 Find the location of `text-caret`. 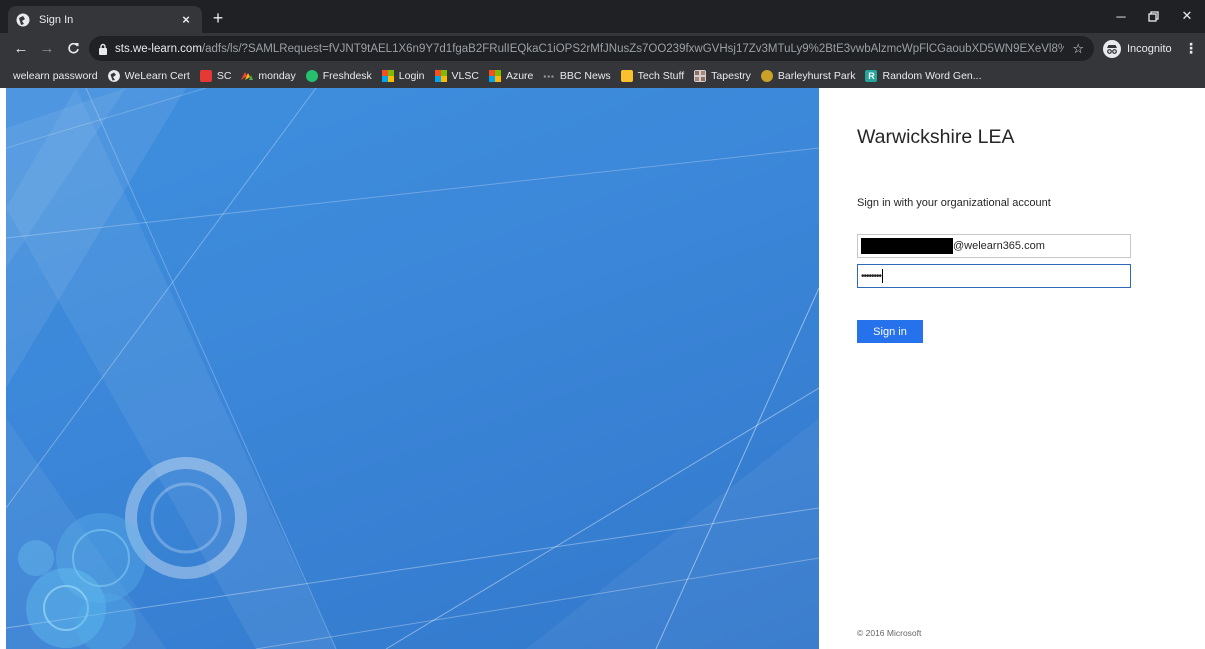

text-caret is located at coordinates (883, 276).